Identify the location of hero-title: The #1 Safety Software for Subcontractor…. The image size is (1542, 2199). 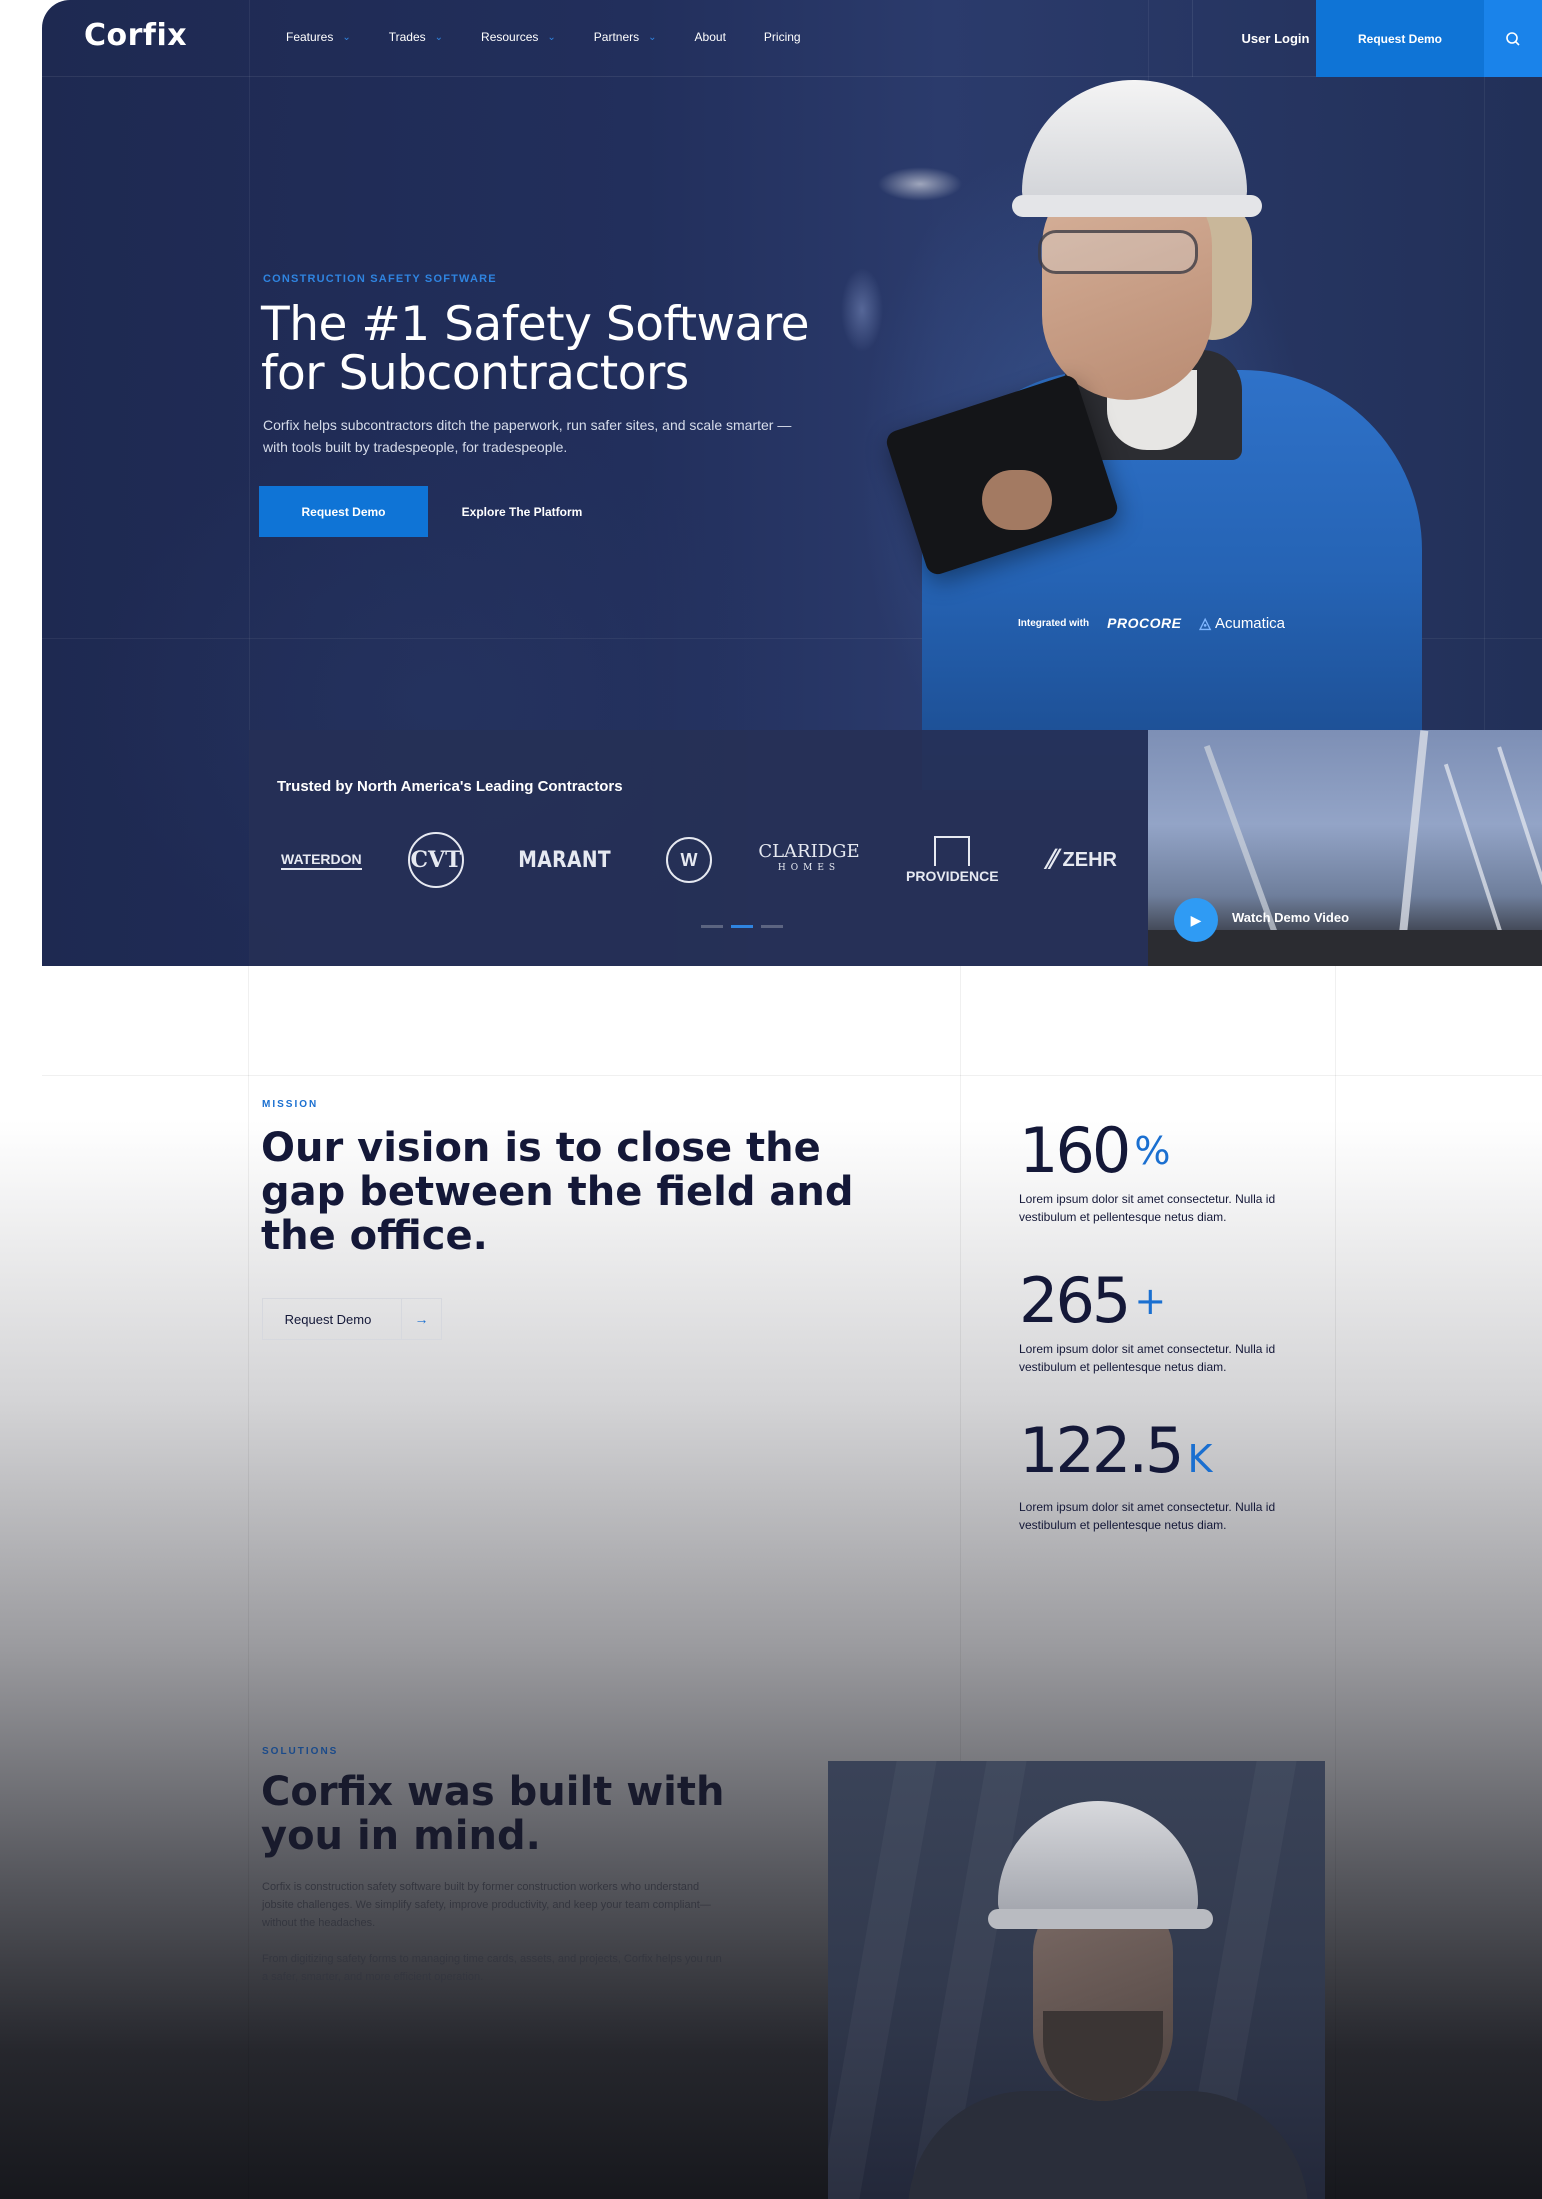
(571, 349).